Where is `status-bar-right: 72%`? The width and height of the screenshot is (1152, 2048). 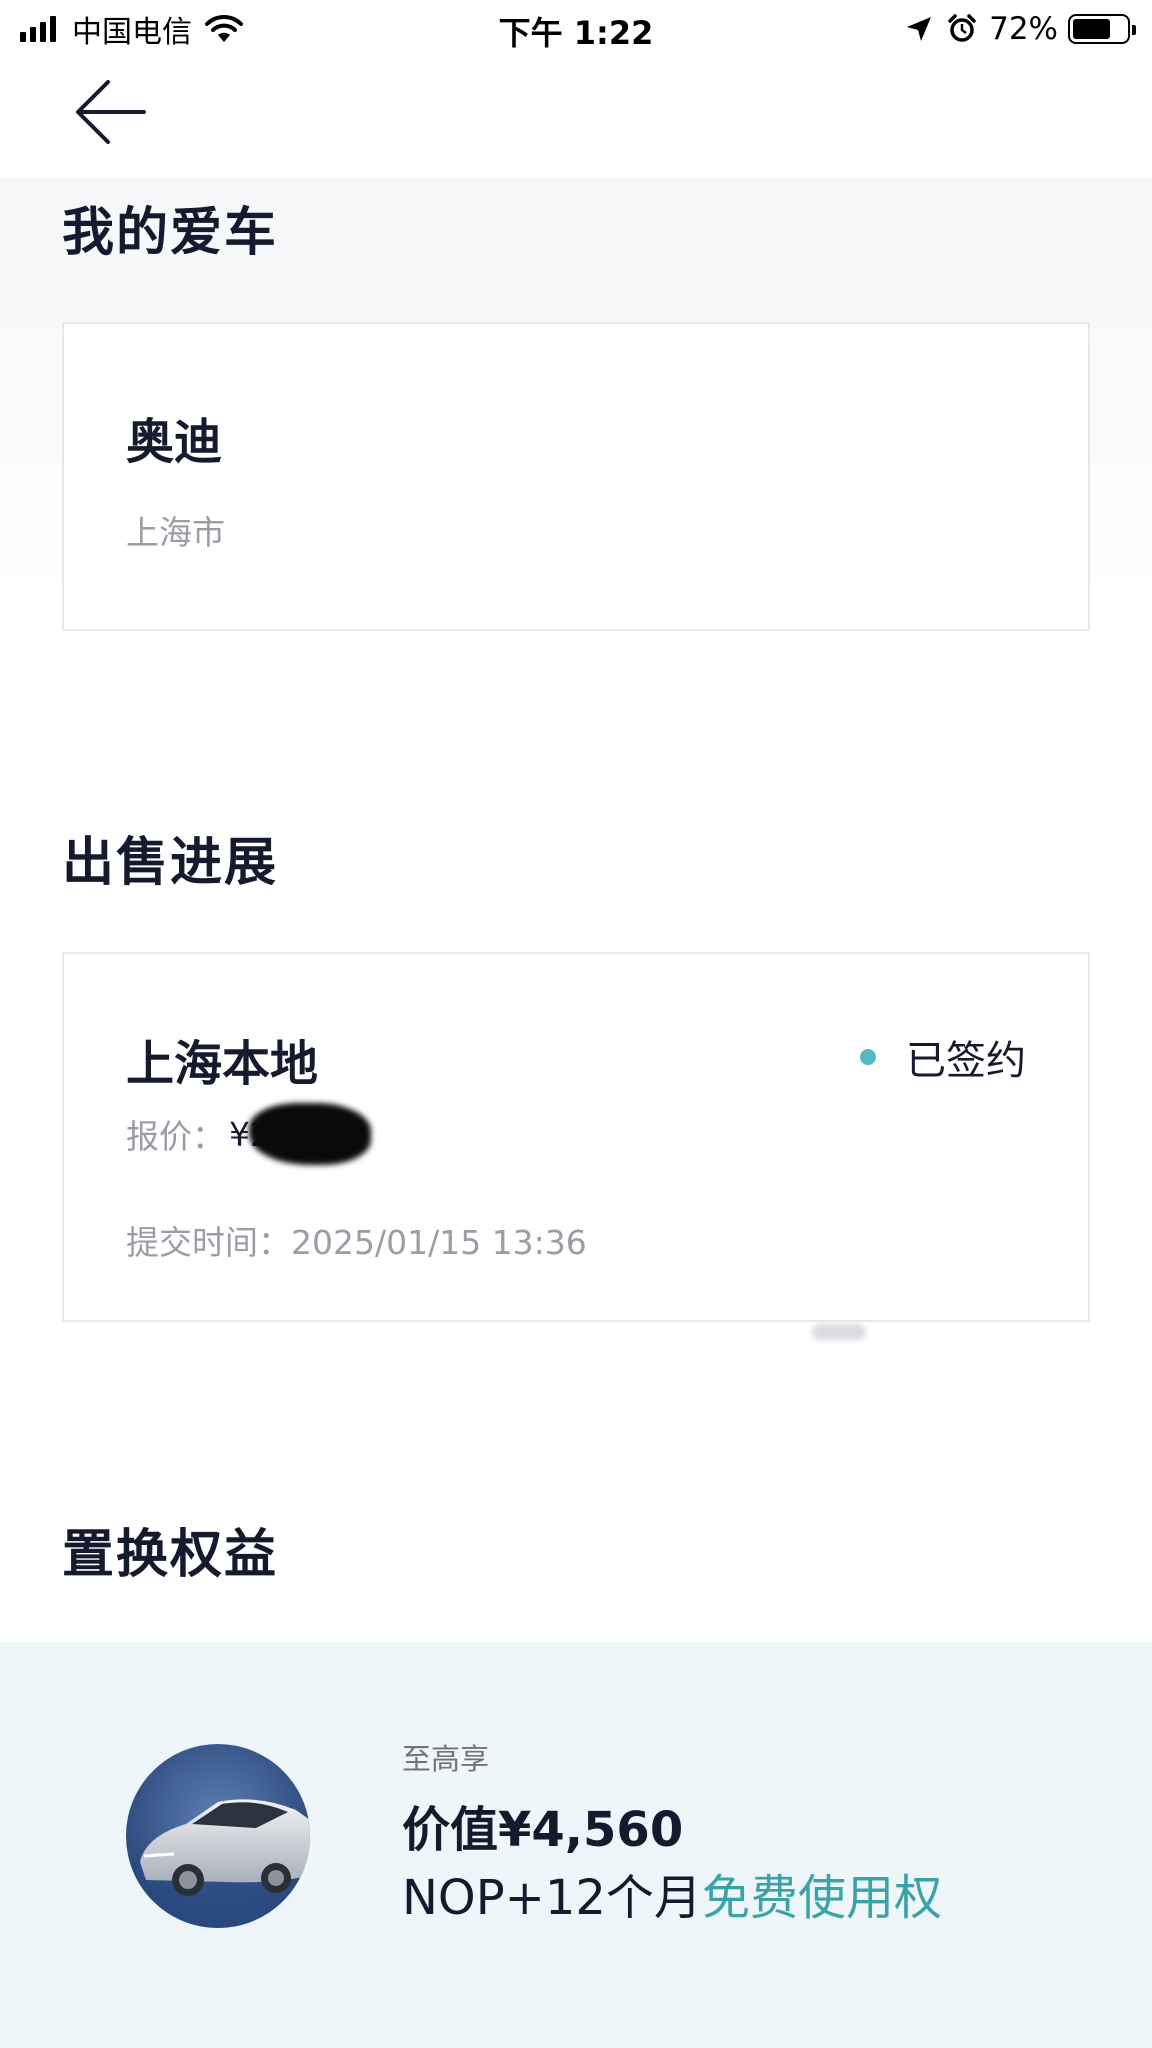 status-bar-right: 72% is located at coordinates (1020, 29).